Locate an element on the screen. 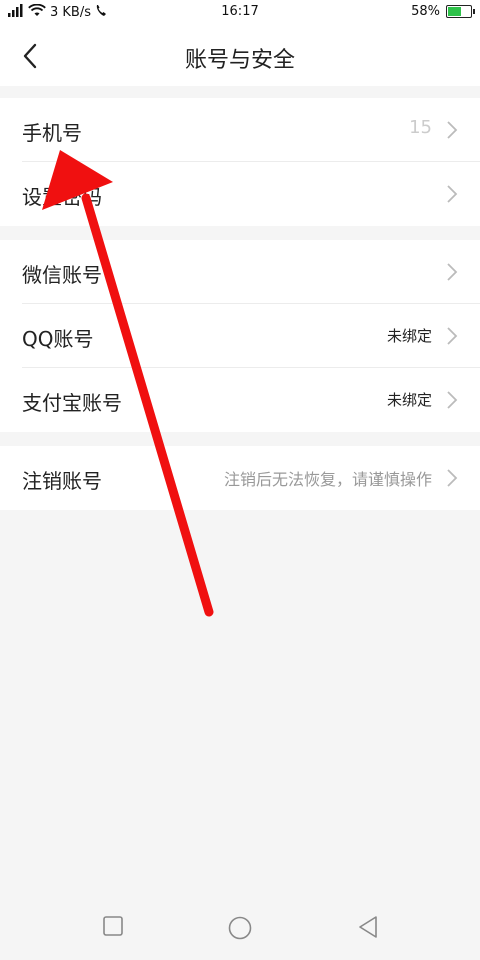  account-group: 手机号 15 设置密码 is located at coordinates (240, 162).